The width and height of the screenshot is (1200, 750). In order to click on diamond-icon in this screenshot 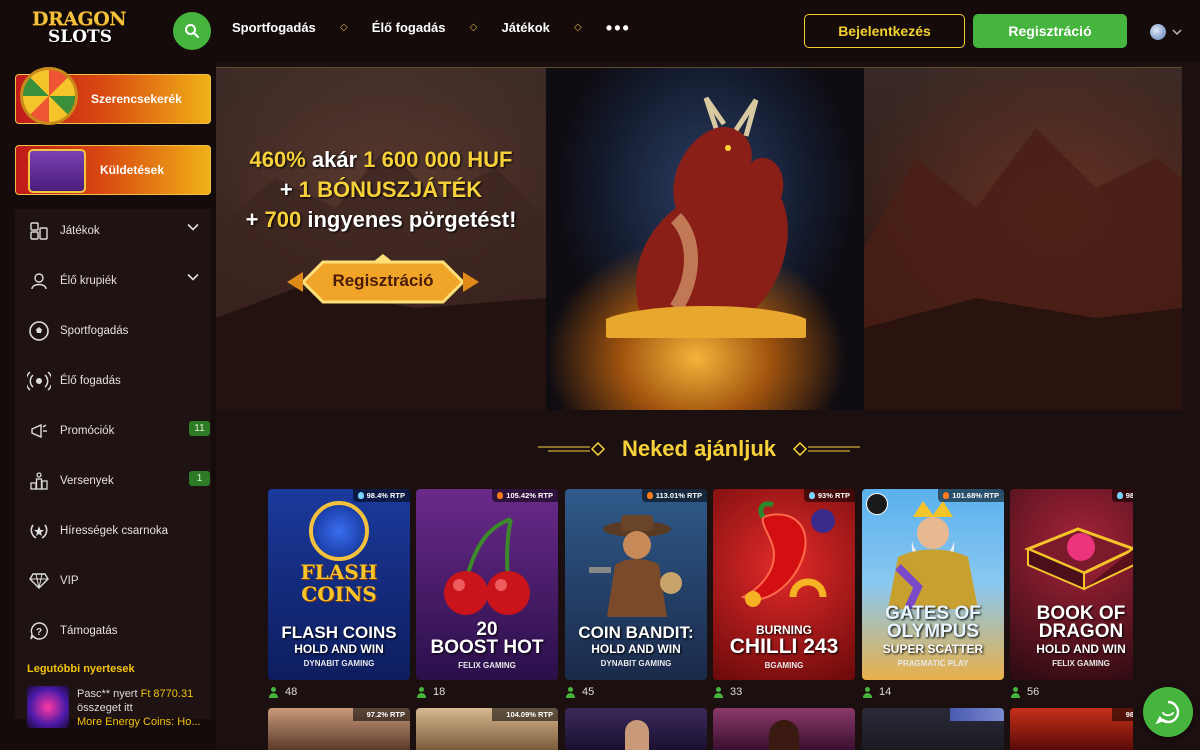, I will do `click(39, 581)`.